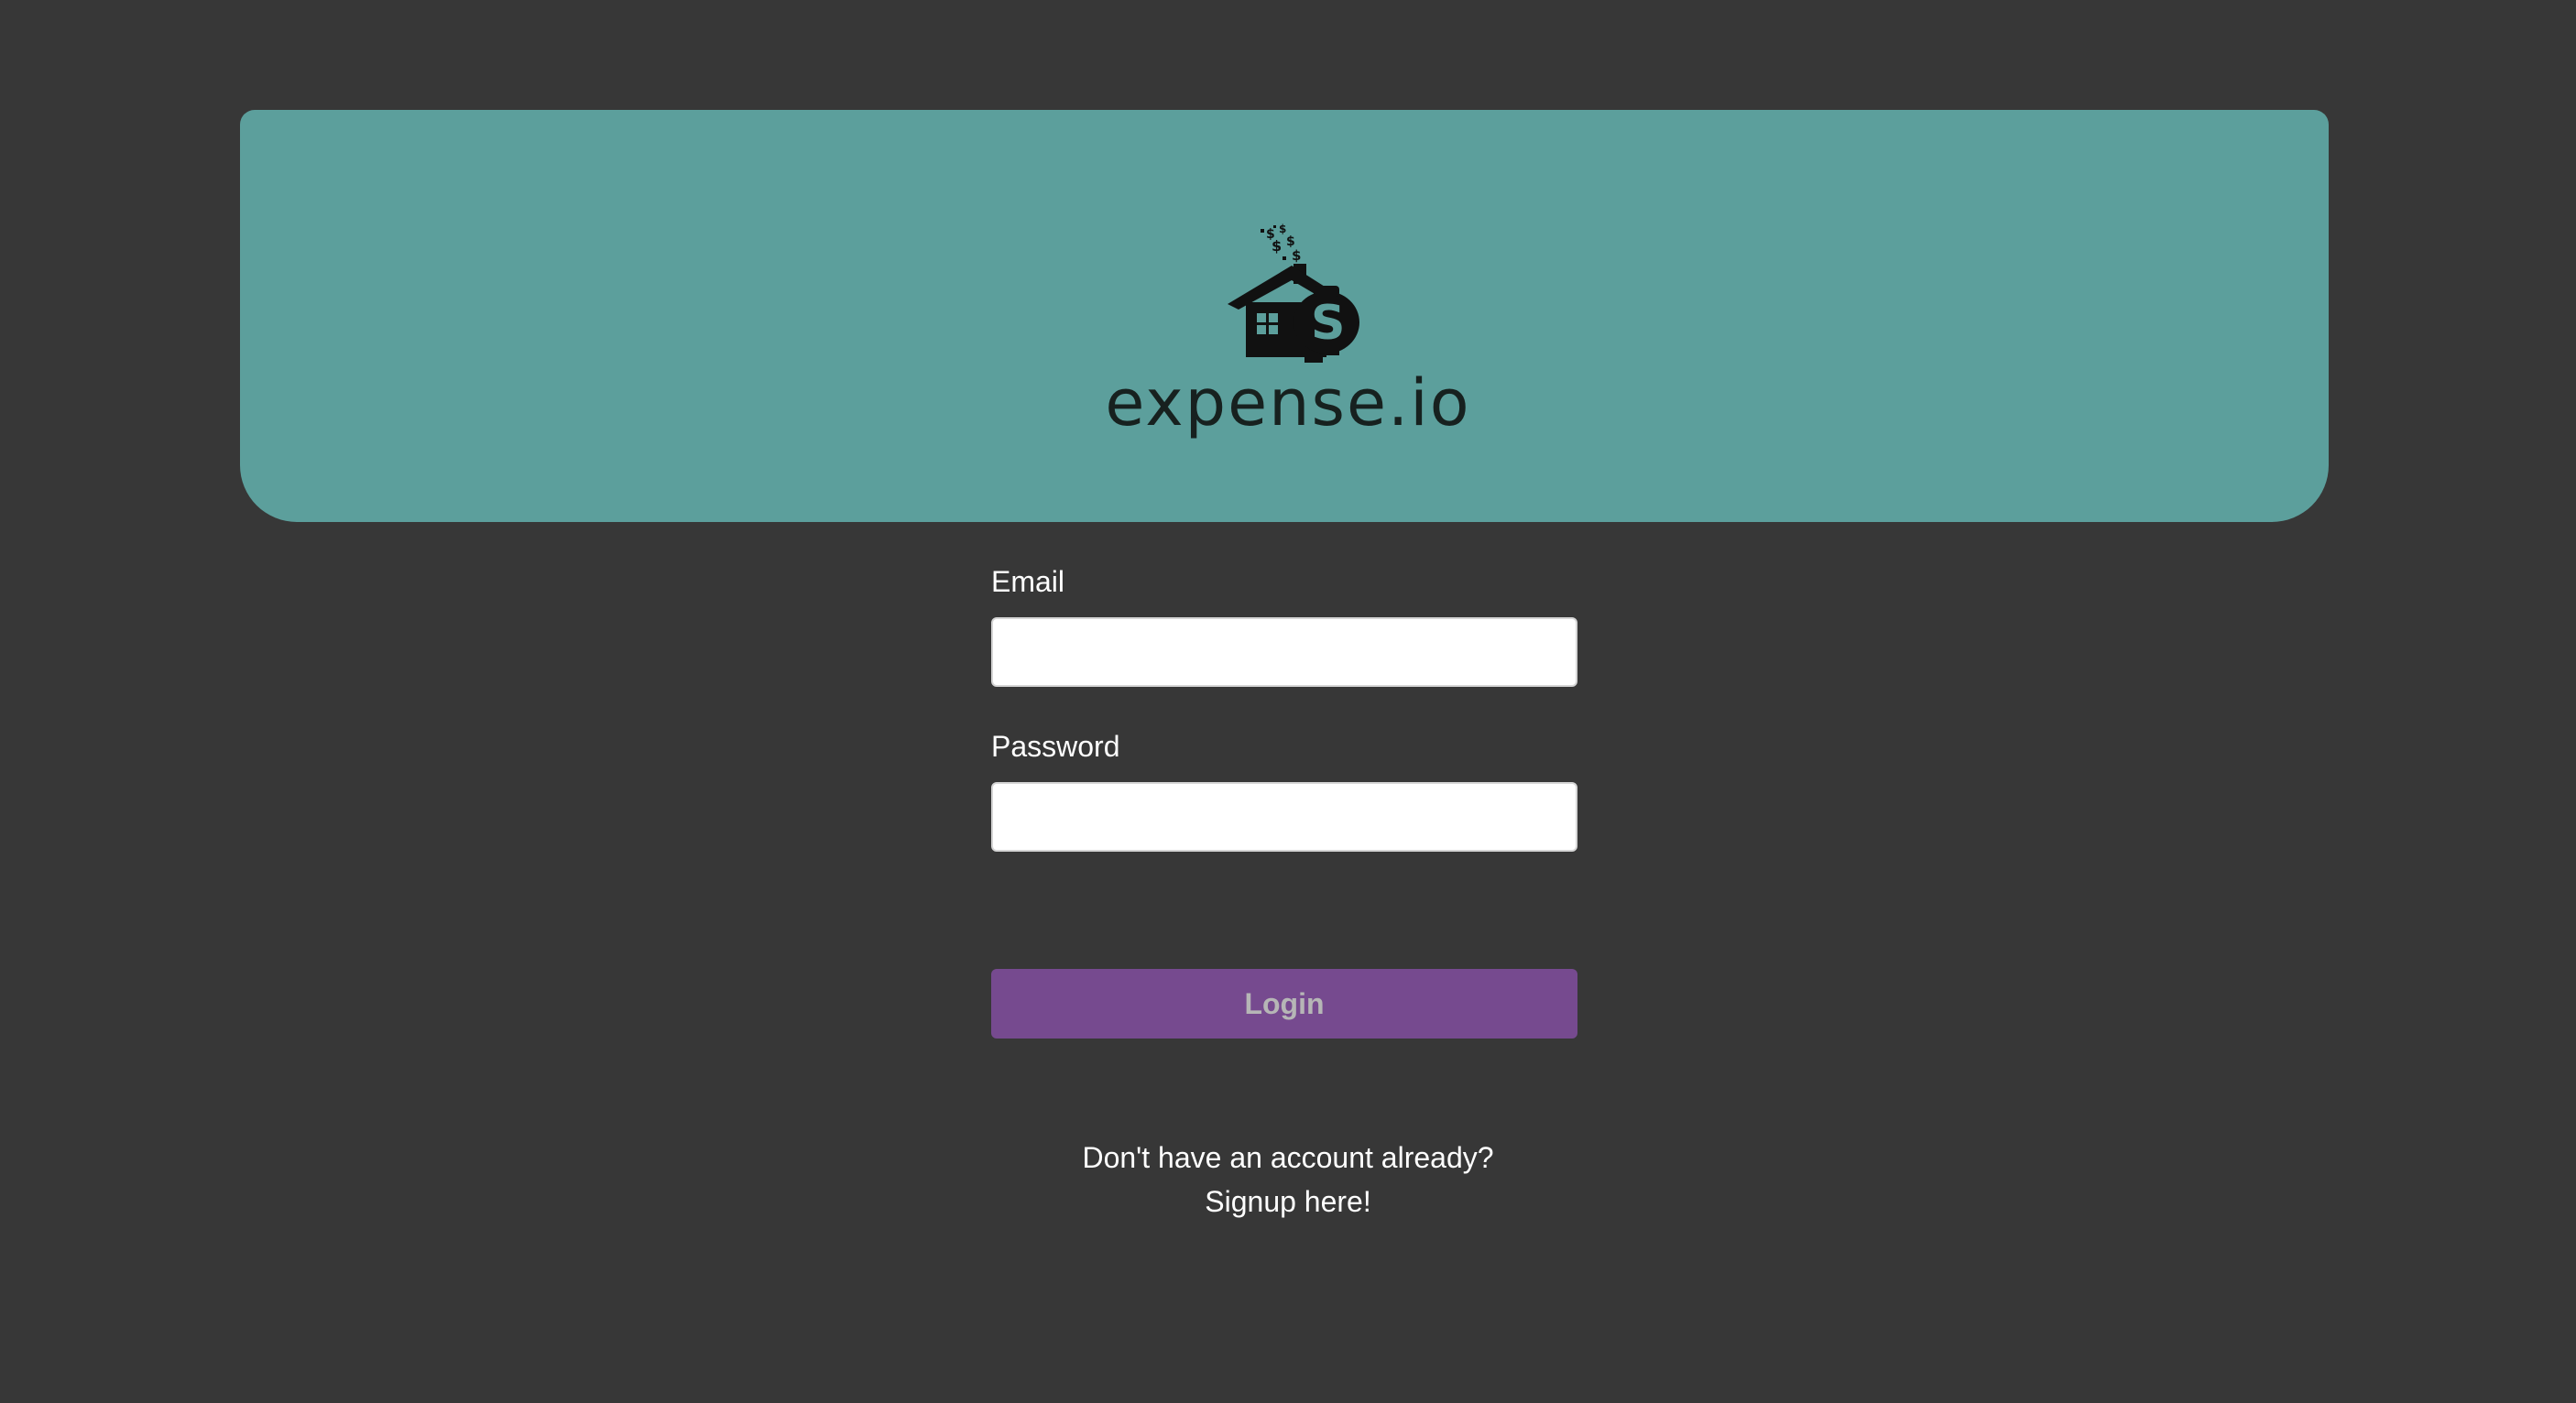 This screenshot has width=2576, height=1403. I want to click on password-label: Password, so click(1056, 746).